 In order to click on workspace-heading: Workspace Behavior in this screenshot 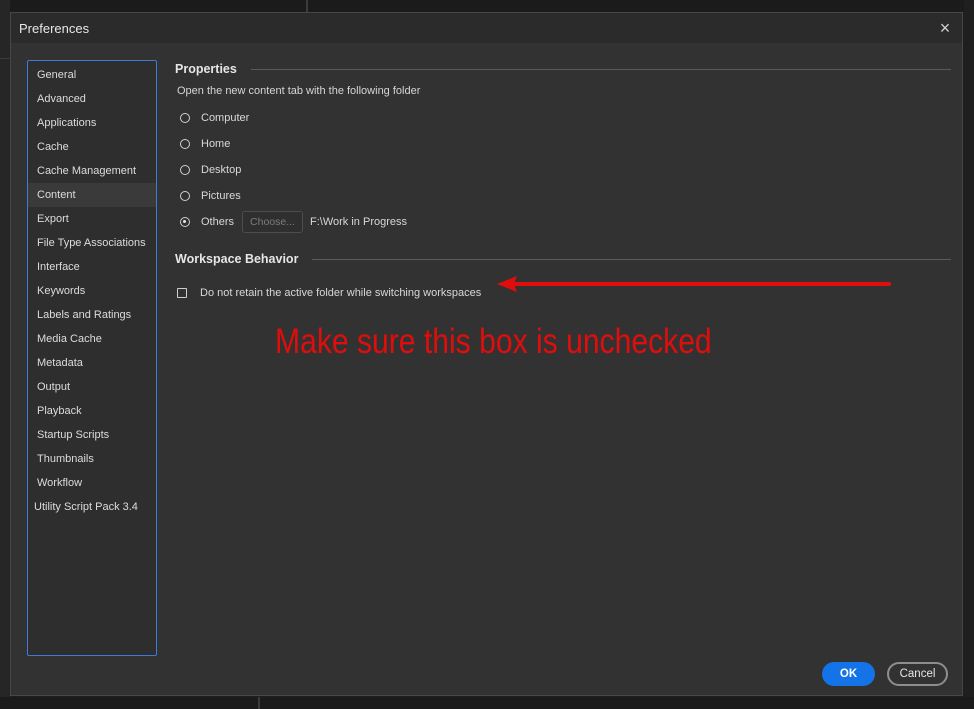, I will do `click(237, 259)`.